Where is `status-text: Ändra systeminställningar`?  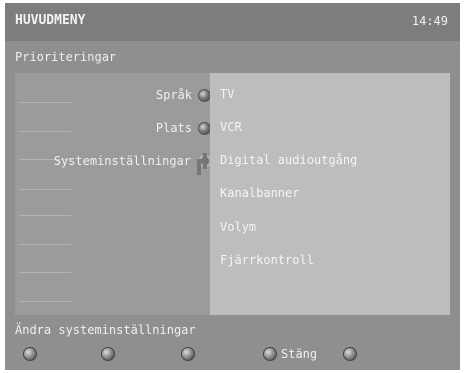
status-text: Ändra systeminställningar is located at coordinates (105, 330).